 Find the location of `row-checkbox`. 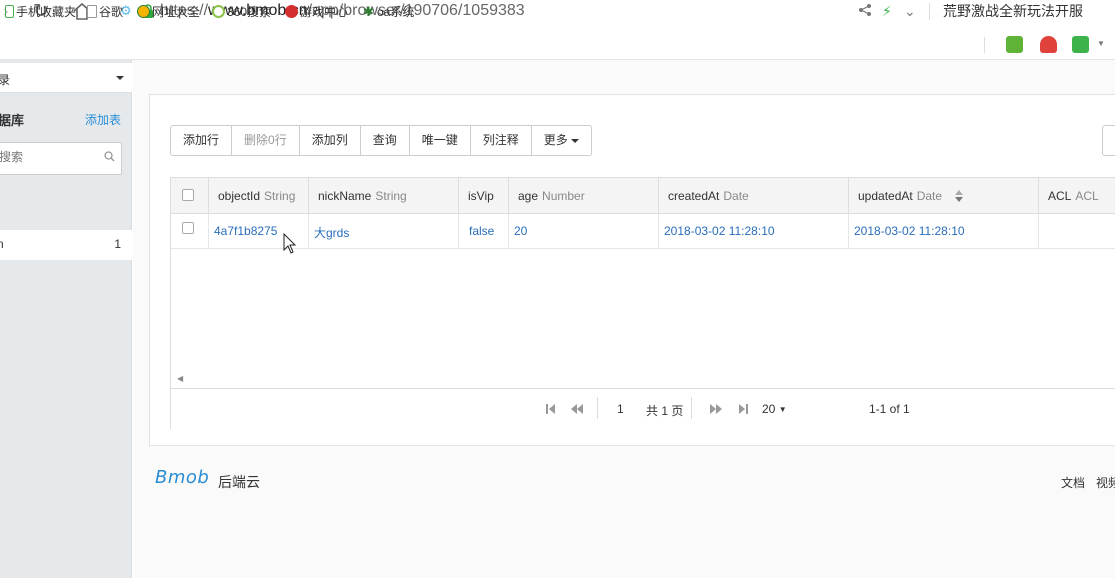

row-checkbox is located at coordinates (188, 228).